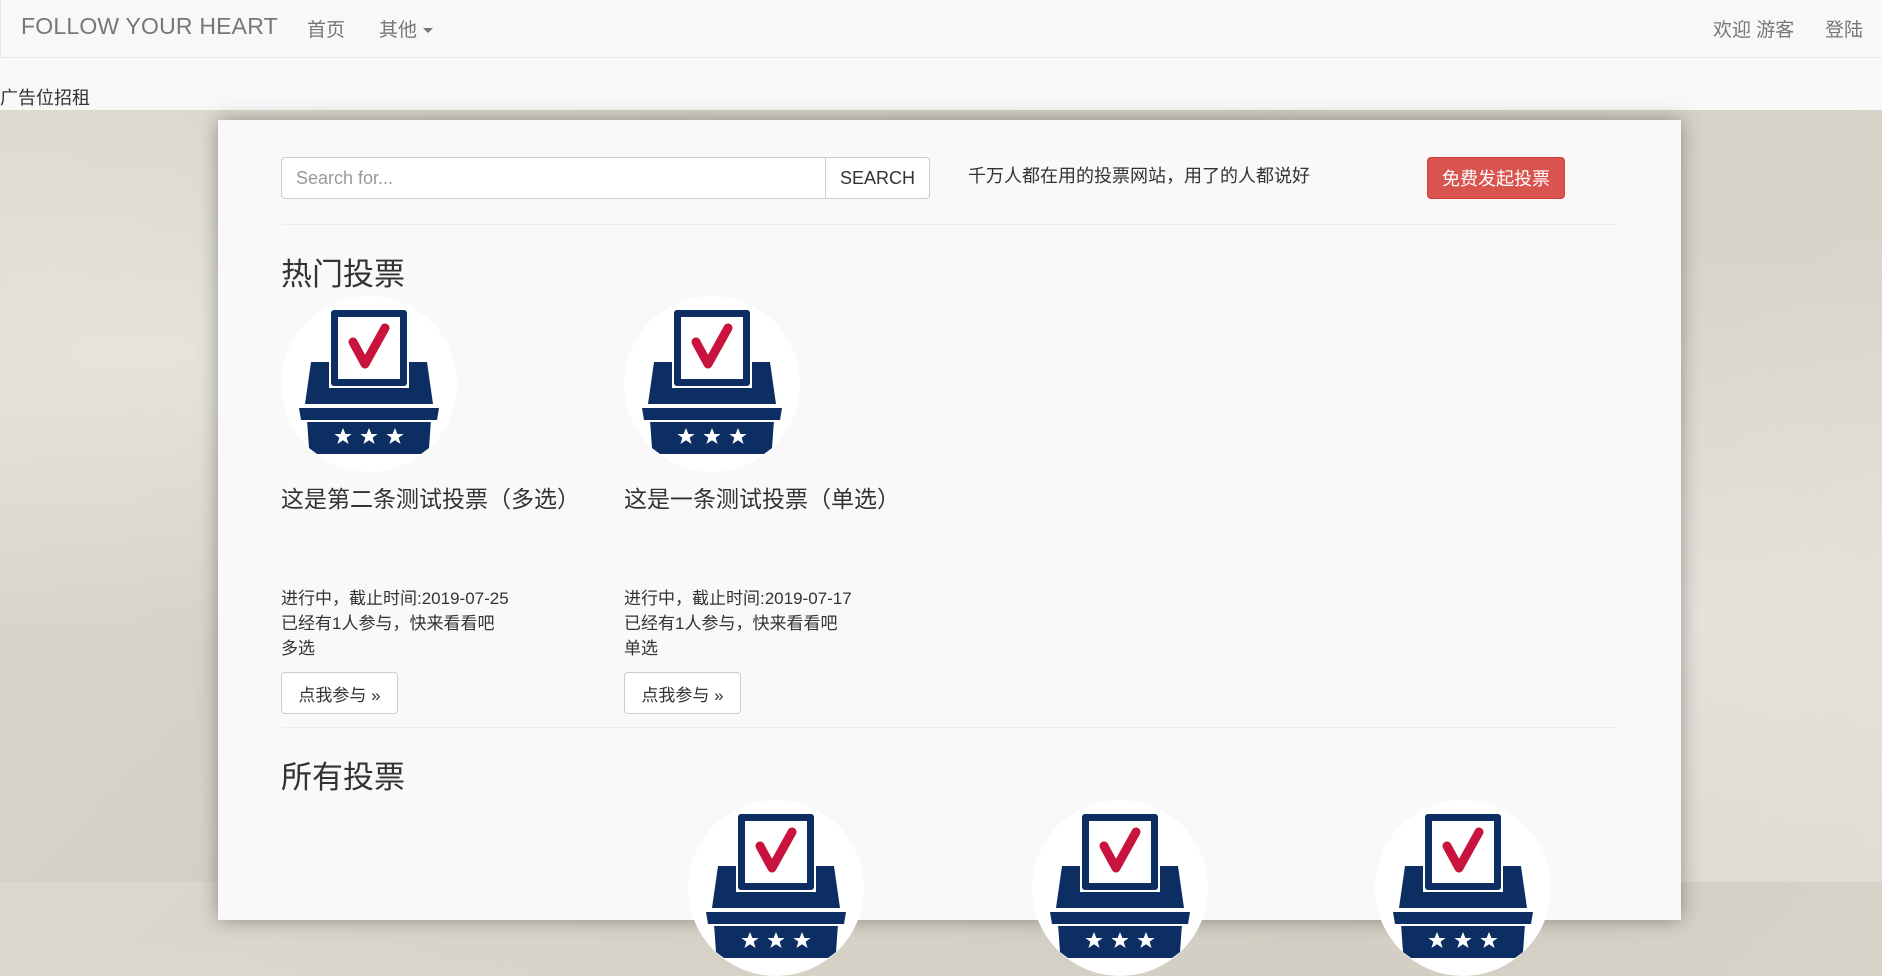  What do you see at coordinates (762, 497) in the screenshot?
I see `vote-title: 这是一条测试投票（单选）` at bounding box center [762, 497].